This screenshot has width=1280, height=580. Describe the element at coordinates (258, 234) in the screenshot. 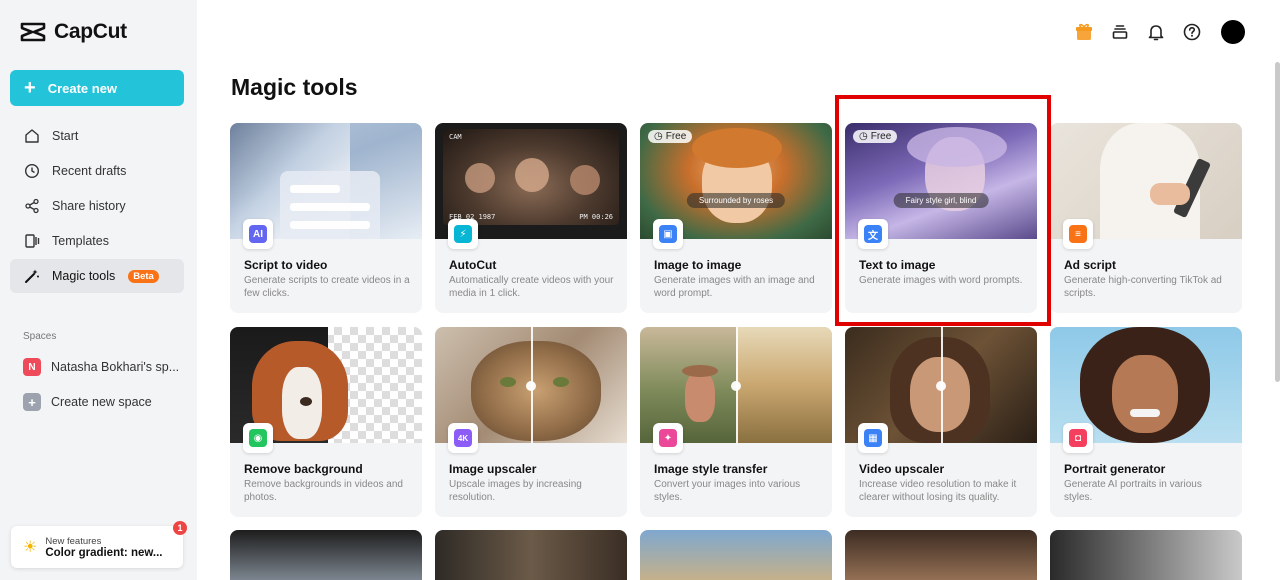

I see `script-icon: AI` at that location.